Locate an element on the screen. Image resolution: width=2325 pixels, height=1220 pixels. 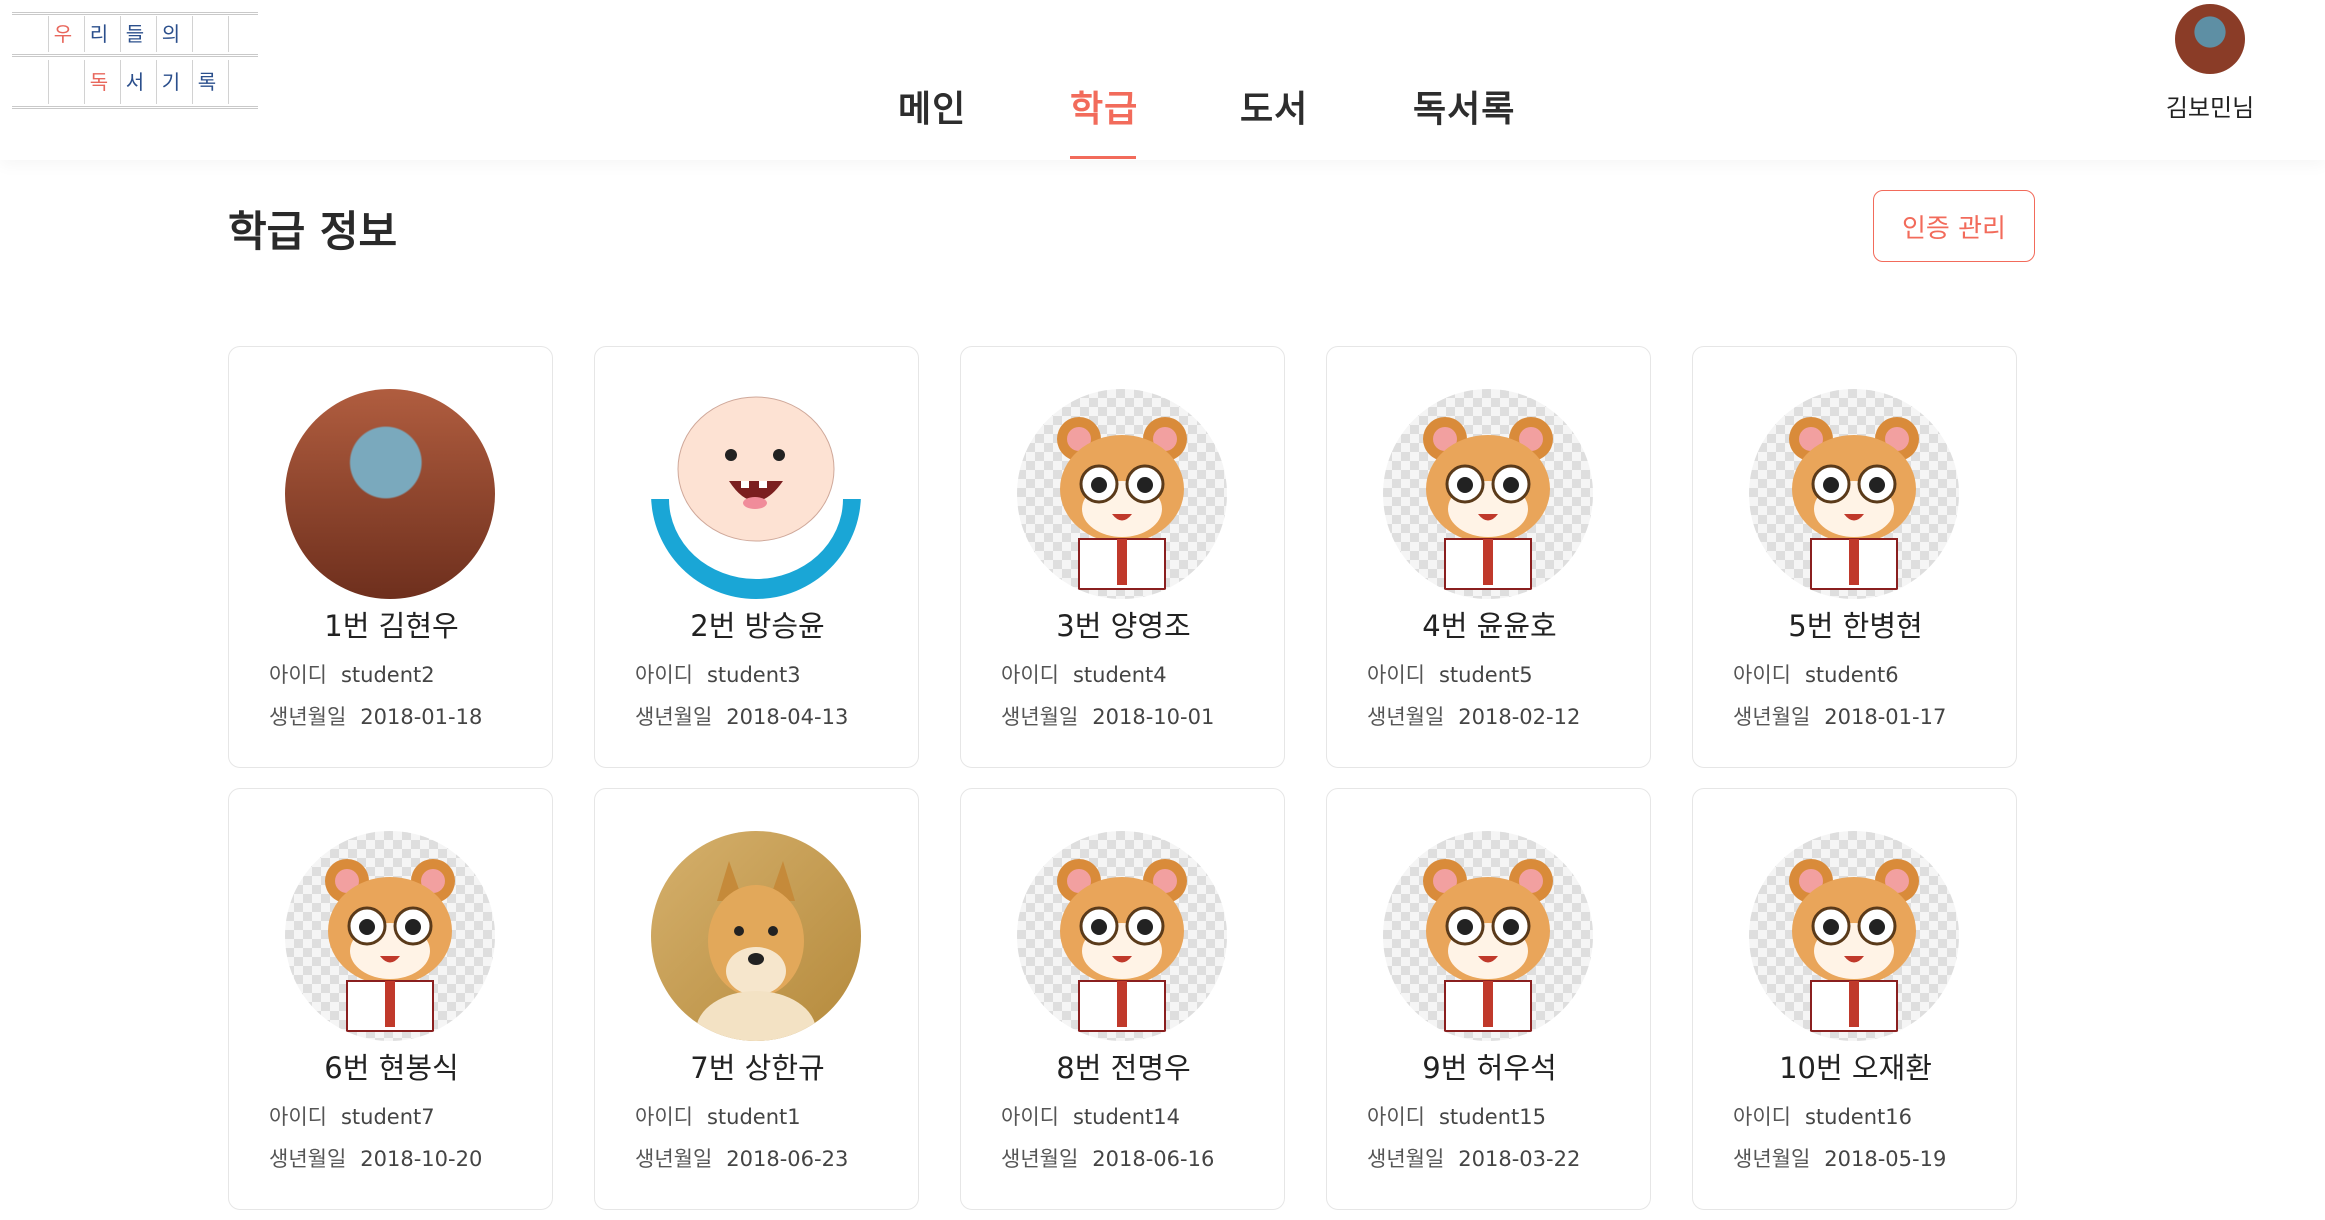
student-id: student7 is located at coordinates (387, 1117).